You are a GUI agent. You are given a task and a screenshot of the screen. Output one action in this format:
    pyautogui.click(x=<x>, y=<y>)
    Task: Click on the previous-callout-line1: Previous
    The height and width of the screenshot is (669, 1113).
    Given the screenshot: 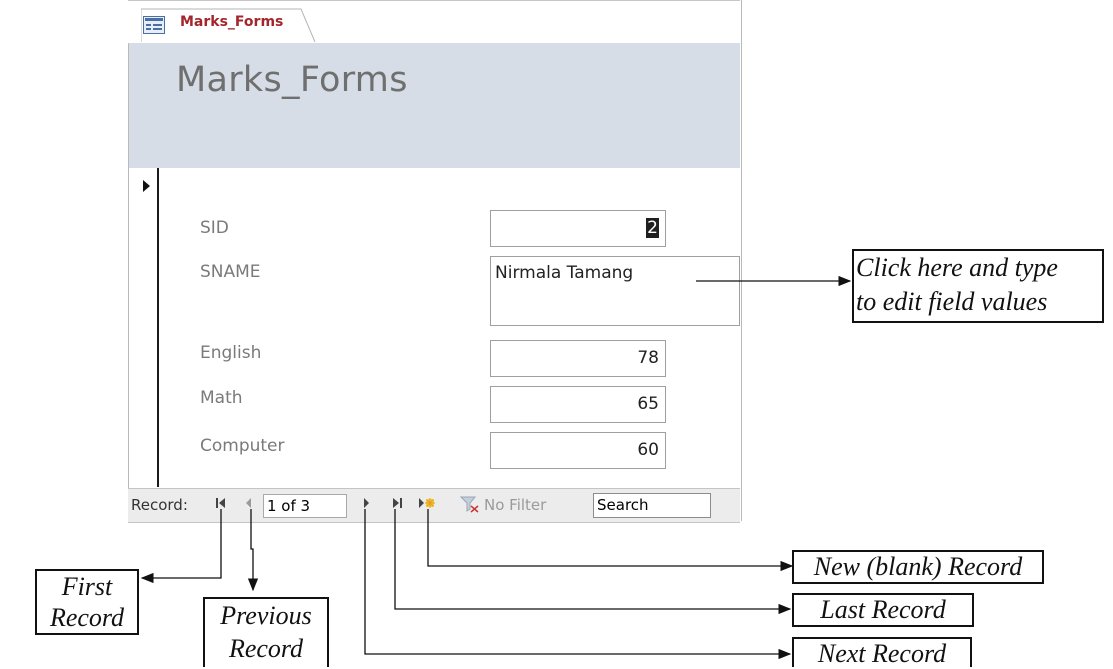 What is the action you would take?
    pyautogui.click(x=266, y=615)
    